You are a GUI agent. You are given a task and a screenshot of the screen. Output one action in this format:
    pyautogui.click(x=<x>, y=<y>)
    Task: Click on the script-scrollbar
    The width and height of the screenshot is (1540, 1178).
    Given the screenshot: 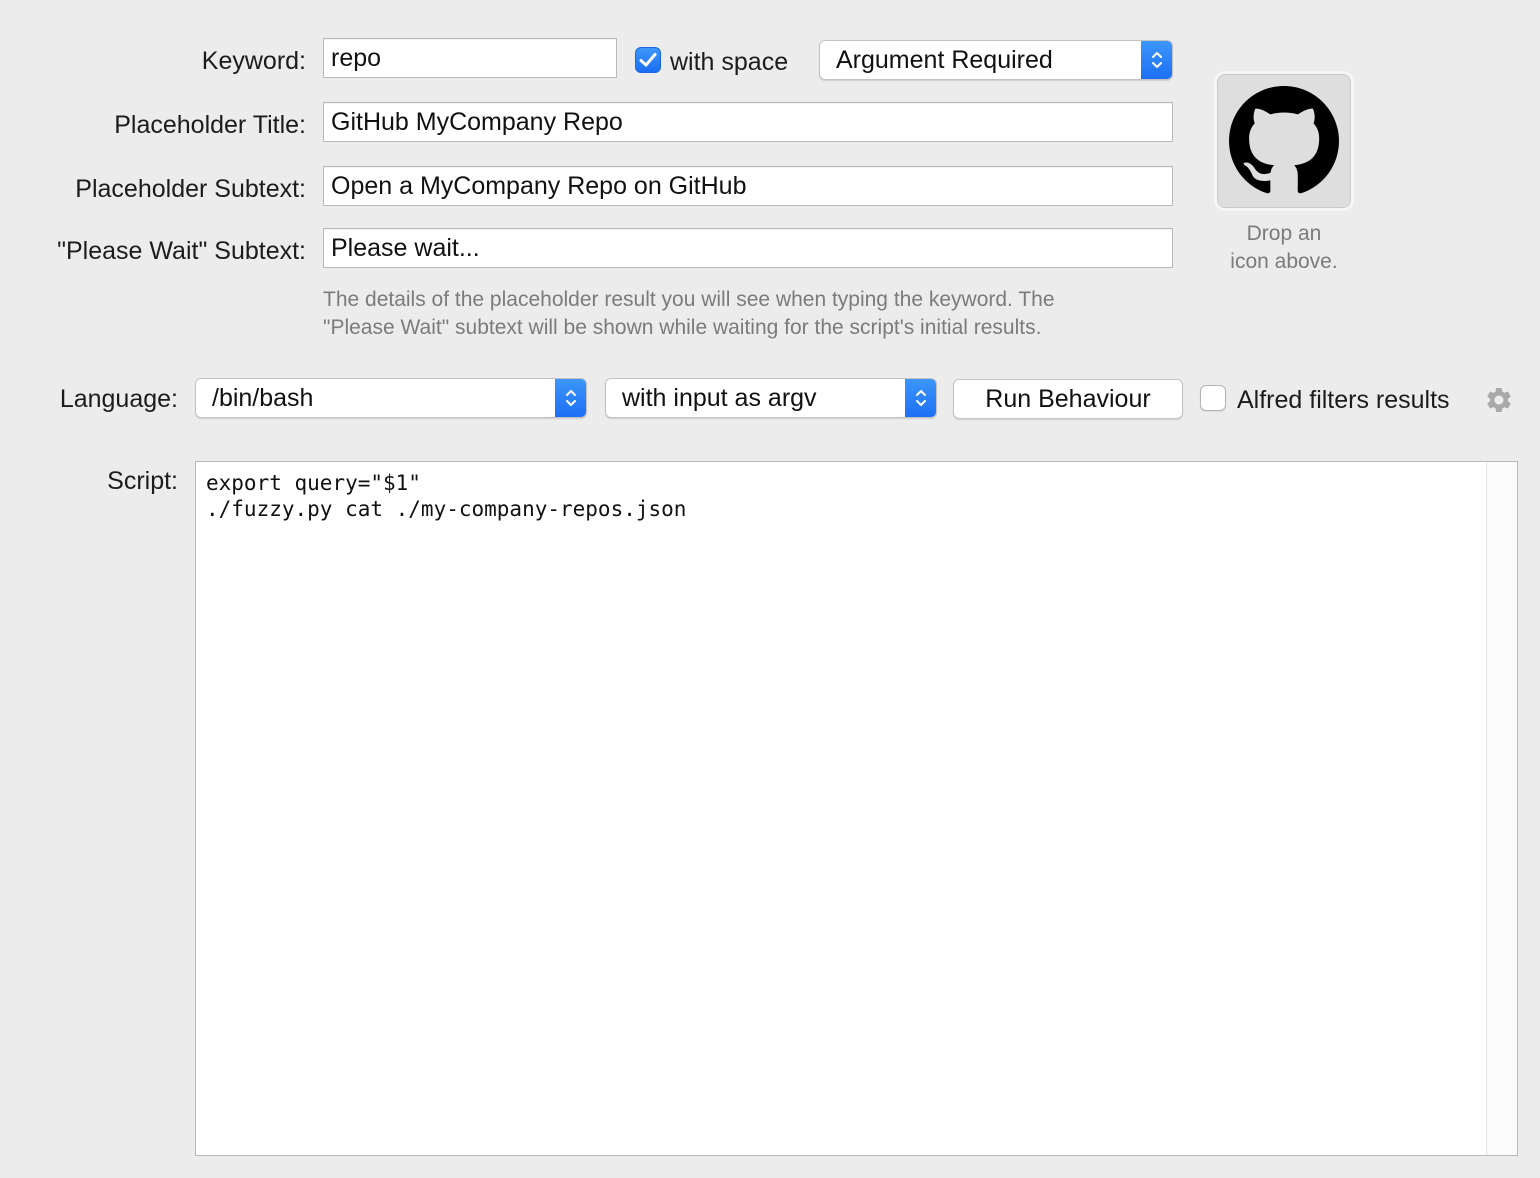 What is the action you would take?
    pyautogui.click(x=1501, y=808)
    